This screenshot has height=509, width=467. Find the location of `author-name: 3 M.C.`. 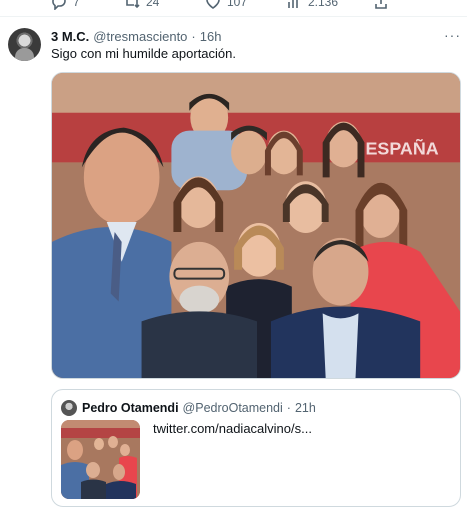

author-name: 3 M.C. is located at coordinates (70, 36).